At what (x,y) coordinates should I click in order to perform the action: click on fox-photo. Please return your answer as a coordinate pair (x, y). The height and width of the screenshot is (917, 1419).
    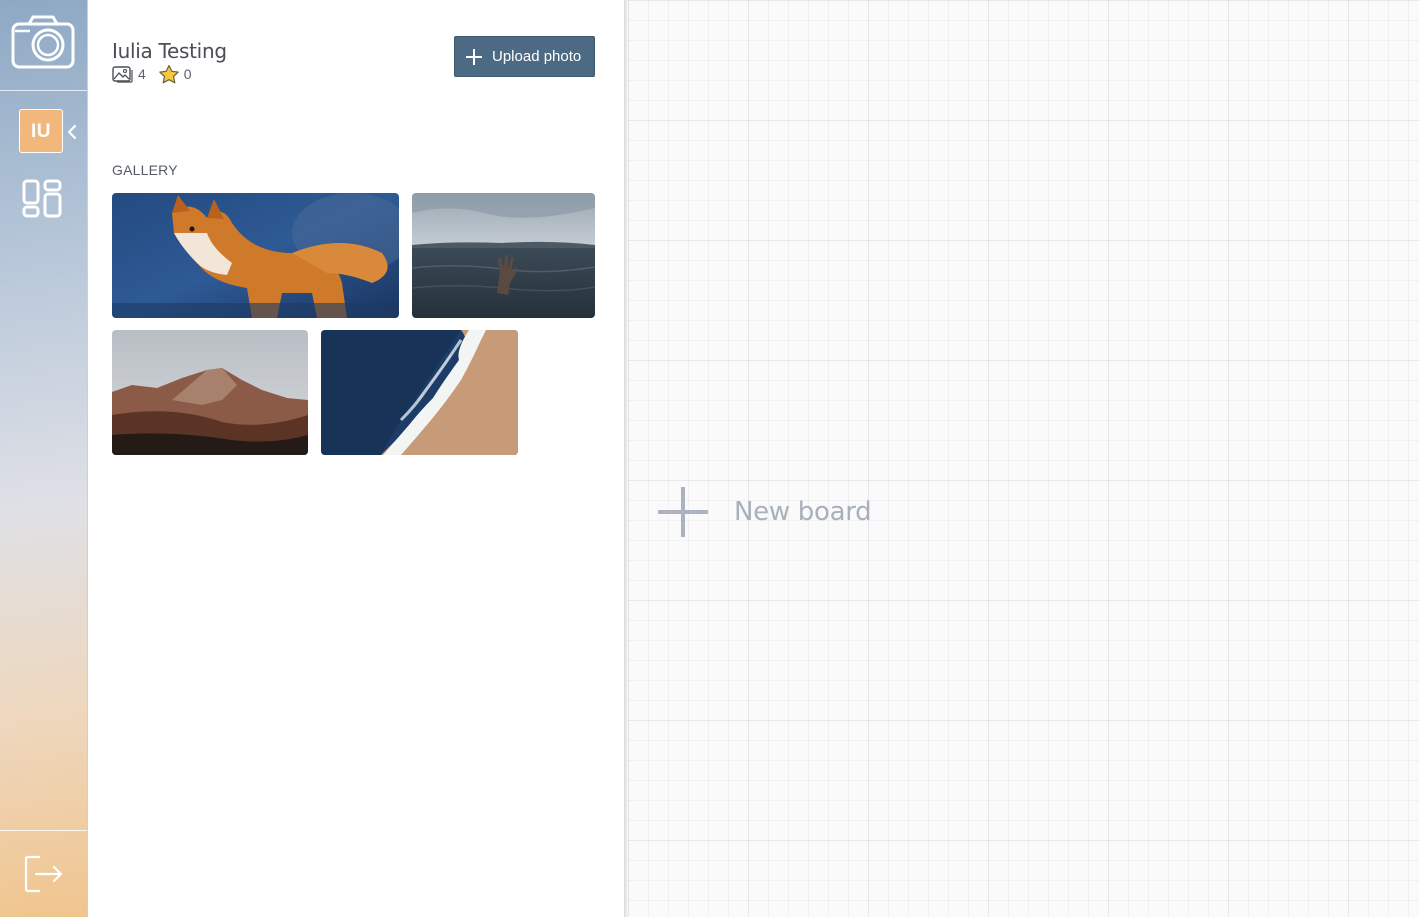
    Looking at the image, I should click on (255, 255).